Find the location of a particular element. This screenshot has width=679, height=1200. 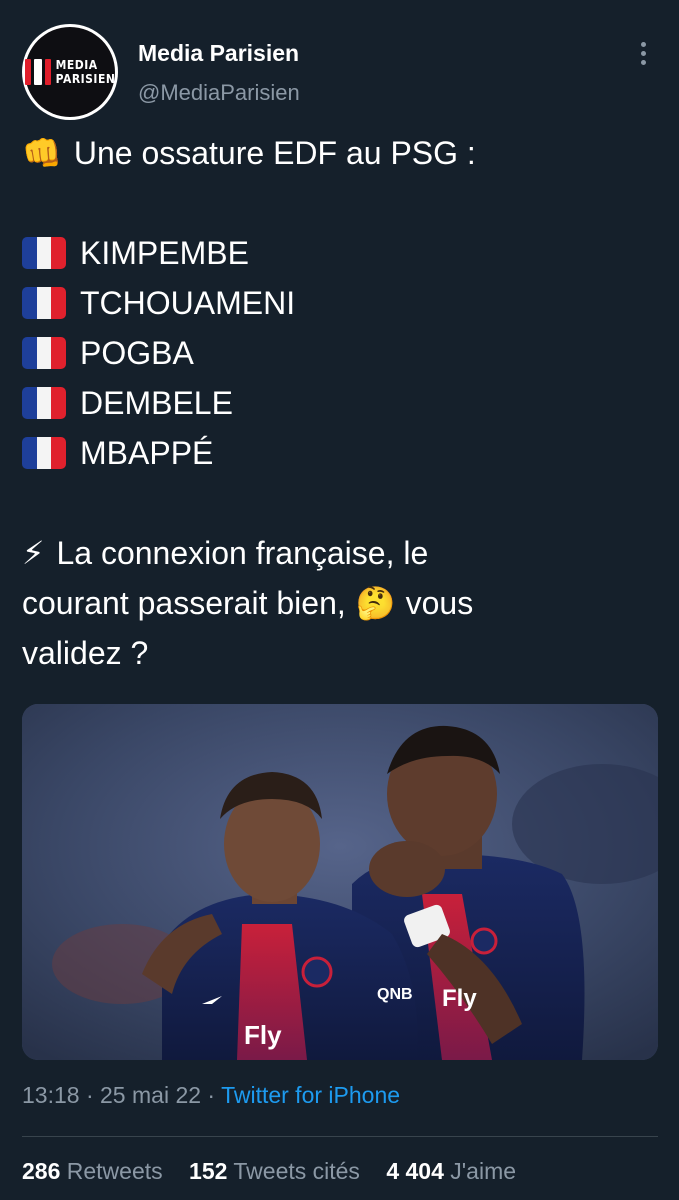

tweet-closing-line3: validez ? is located at coordinates (342, 653).